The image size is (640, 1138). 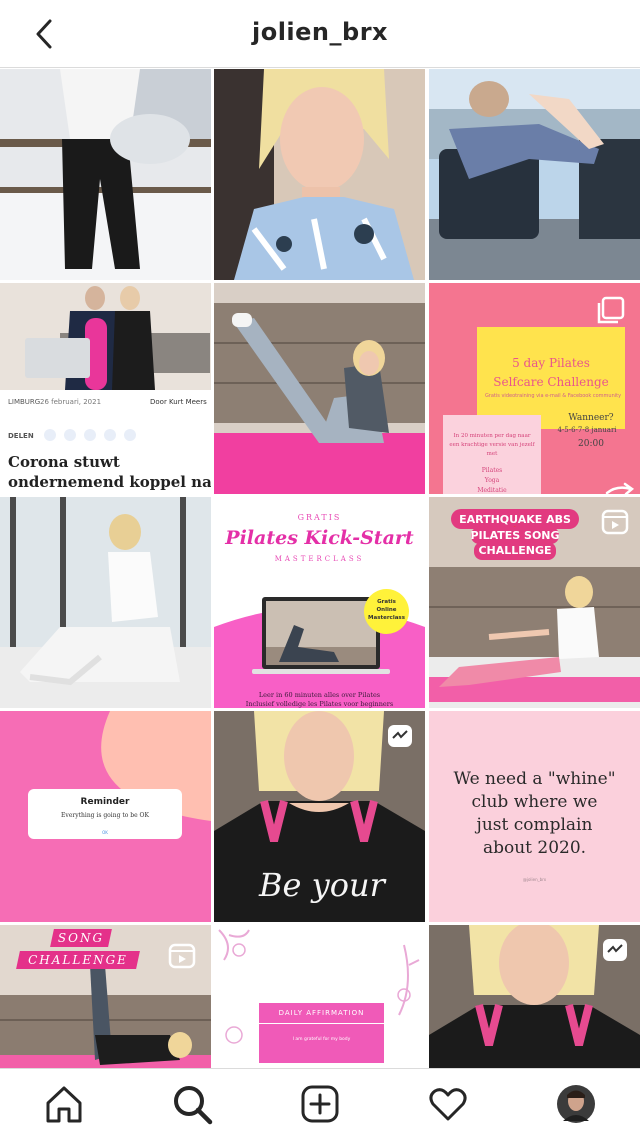 I want to click on post-image-seated-stretch, so click(x=105, y=602).